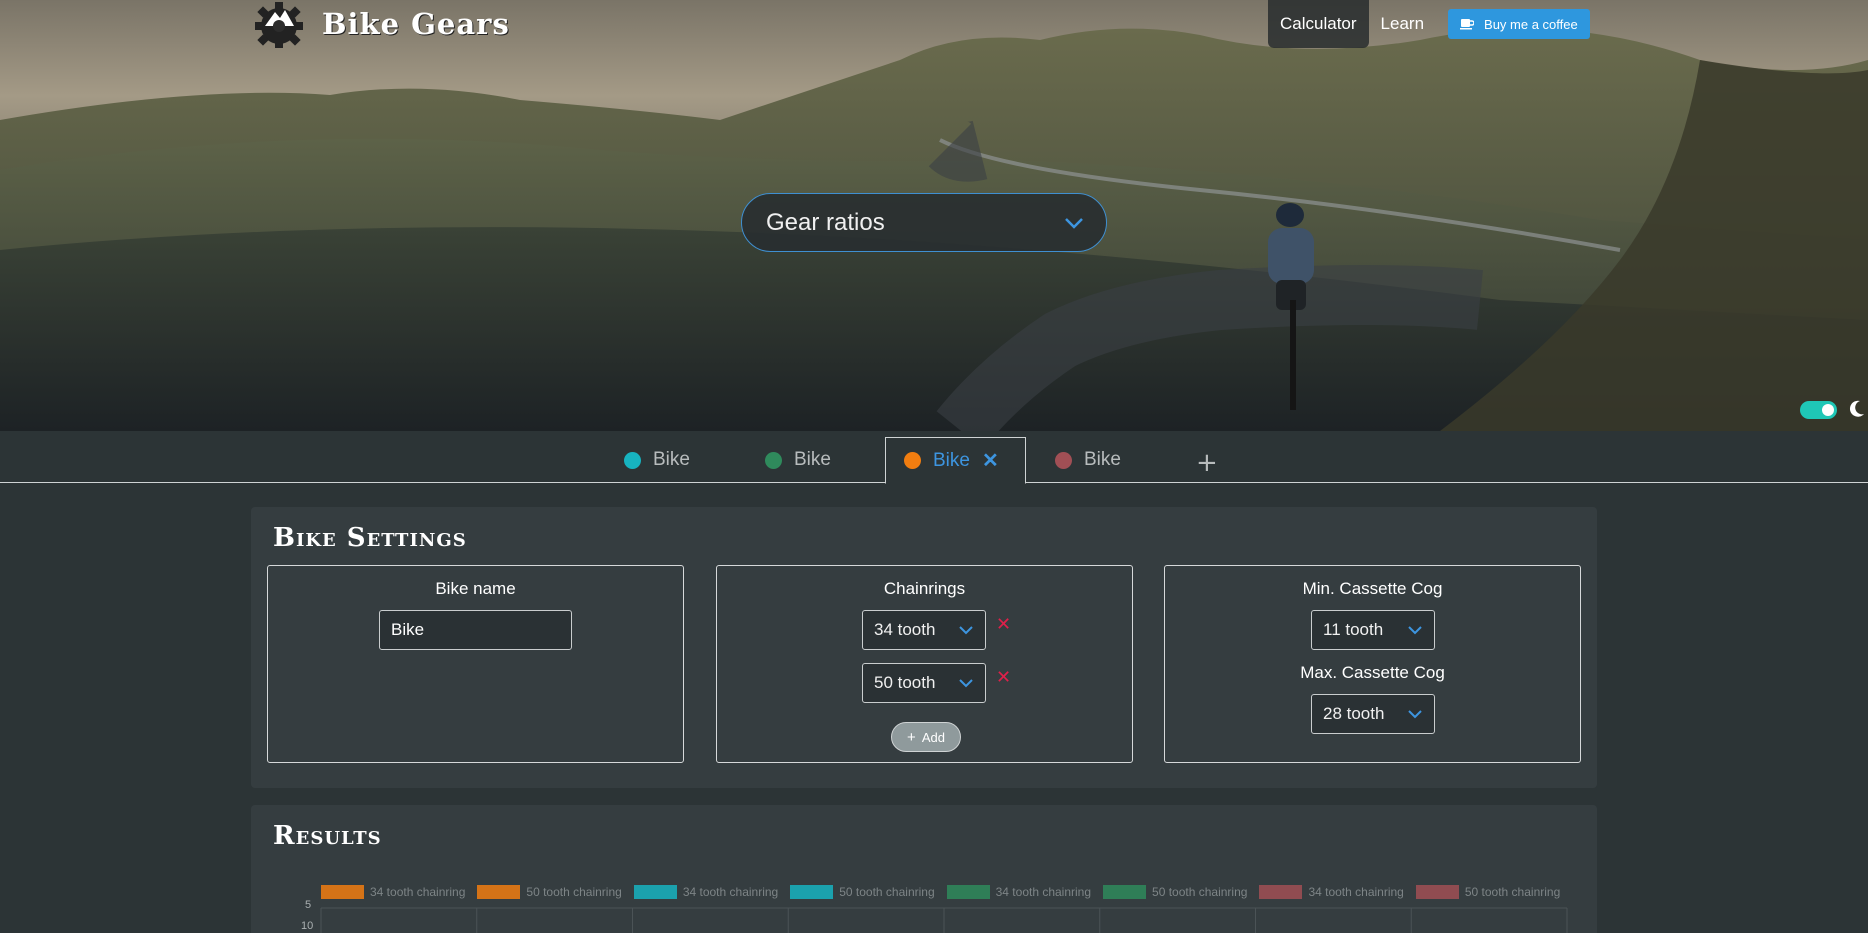  What do you see at coordinates (1353, 629) in the screenshot?
I see `min-cassette-value: 11 tooth` at bounding box center [1353, 629].